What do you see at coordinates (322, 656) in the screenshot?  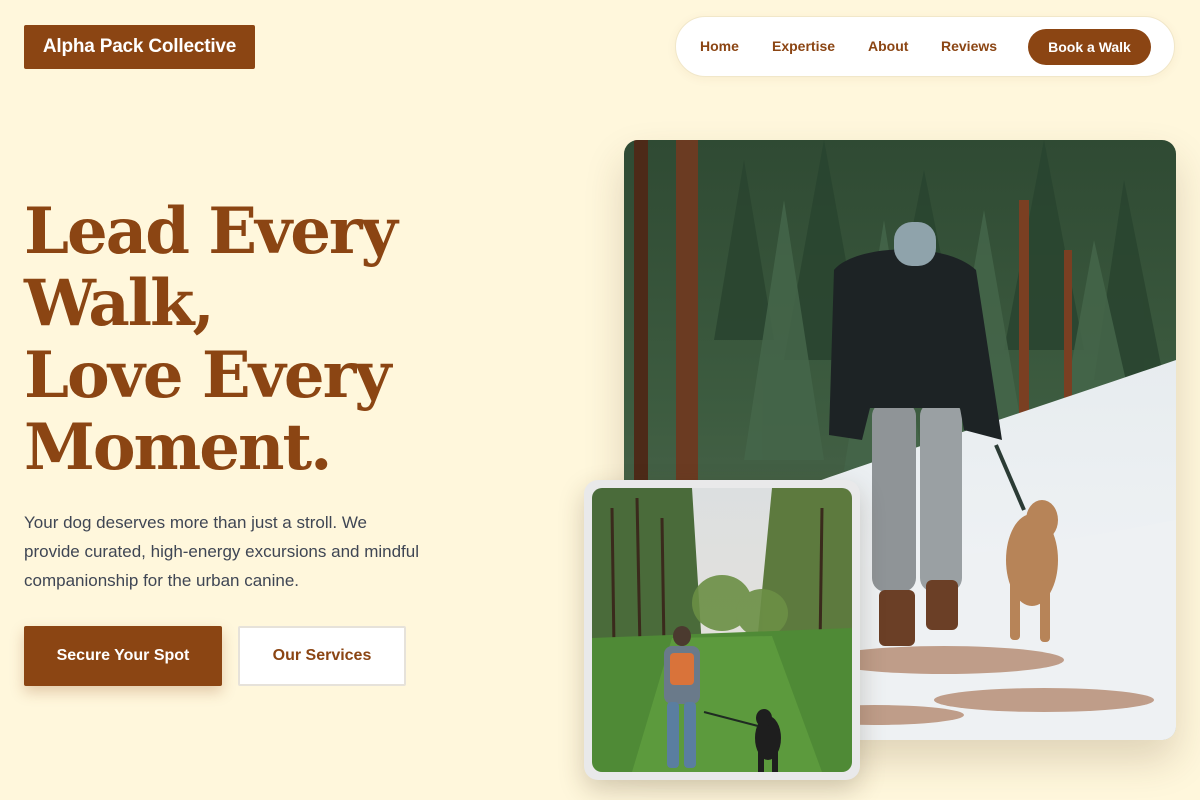 I see `our-services-button: Our Services` at bounding box center [322, 656].